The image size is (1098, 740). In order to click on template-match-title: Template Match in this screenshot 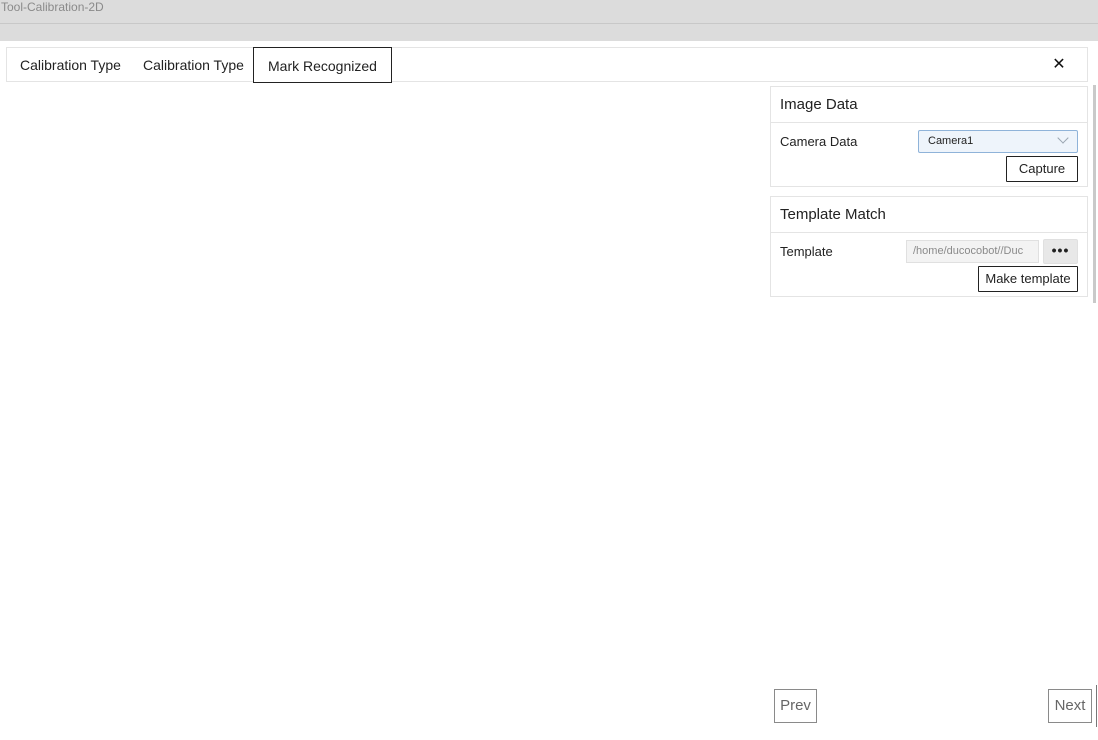, I will do `click(929, 215)`.